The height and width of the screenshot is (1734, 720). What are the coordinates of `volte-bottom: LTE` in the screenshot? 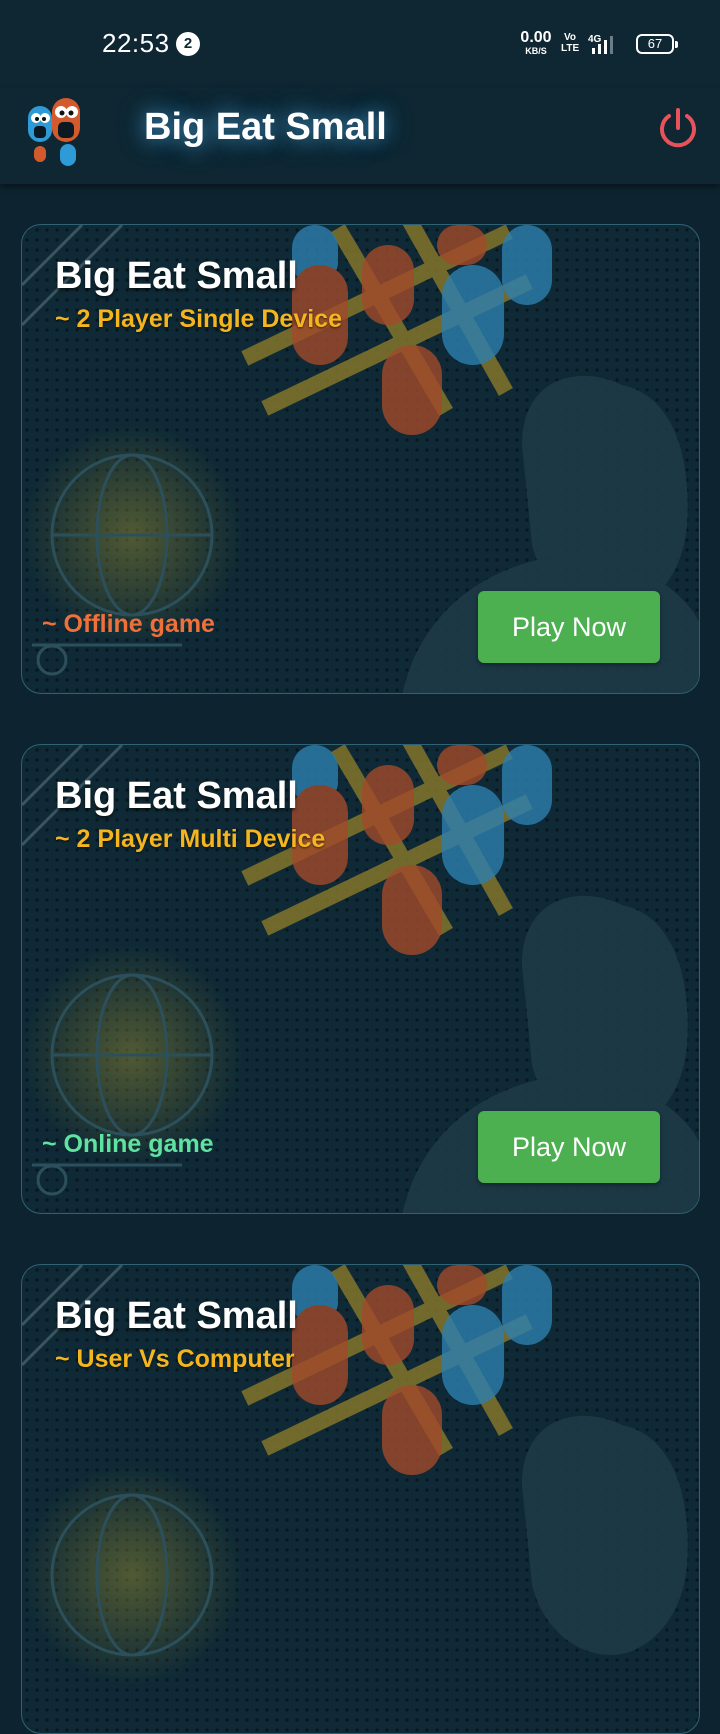 It's located at (570, 48).